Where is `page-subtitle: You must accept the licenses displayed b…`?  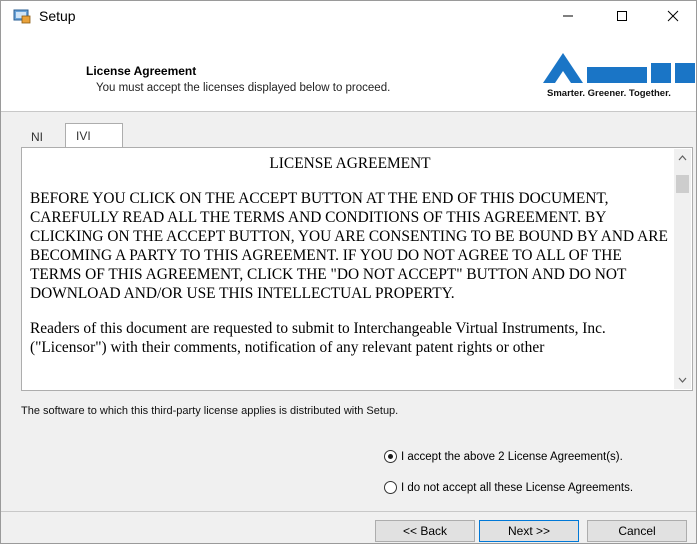 page-subtitle: You must accept the licenses displayed b… is located at coordinates (243, 88).